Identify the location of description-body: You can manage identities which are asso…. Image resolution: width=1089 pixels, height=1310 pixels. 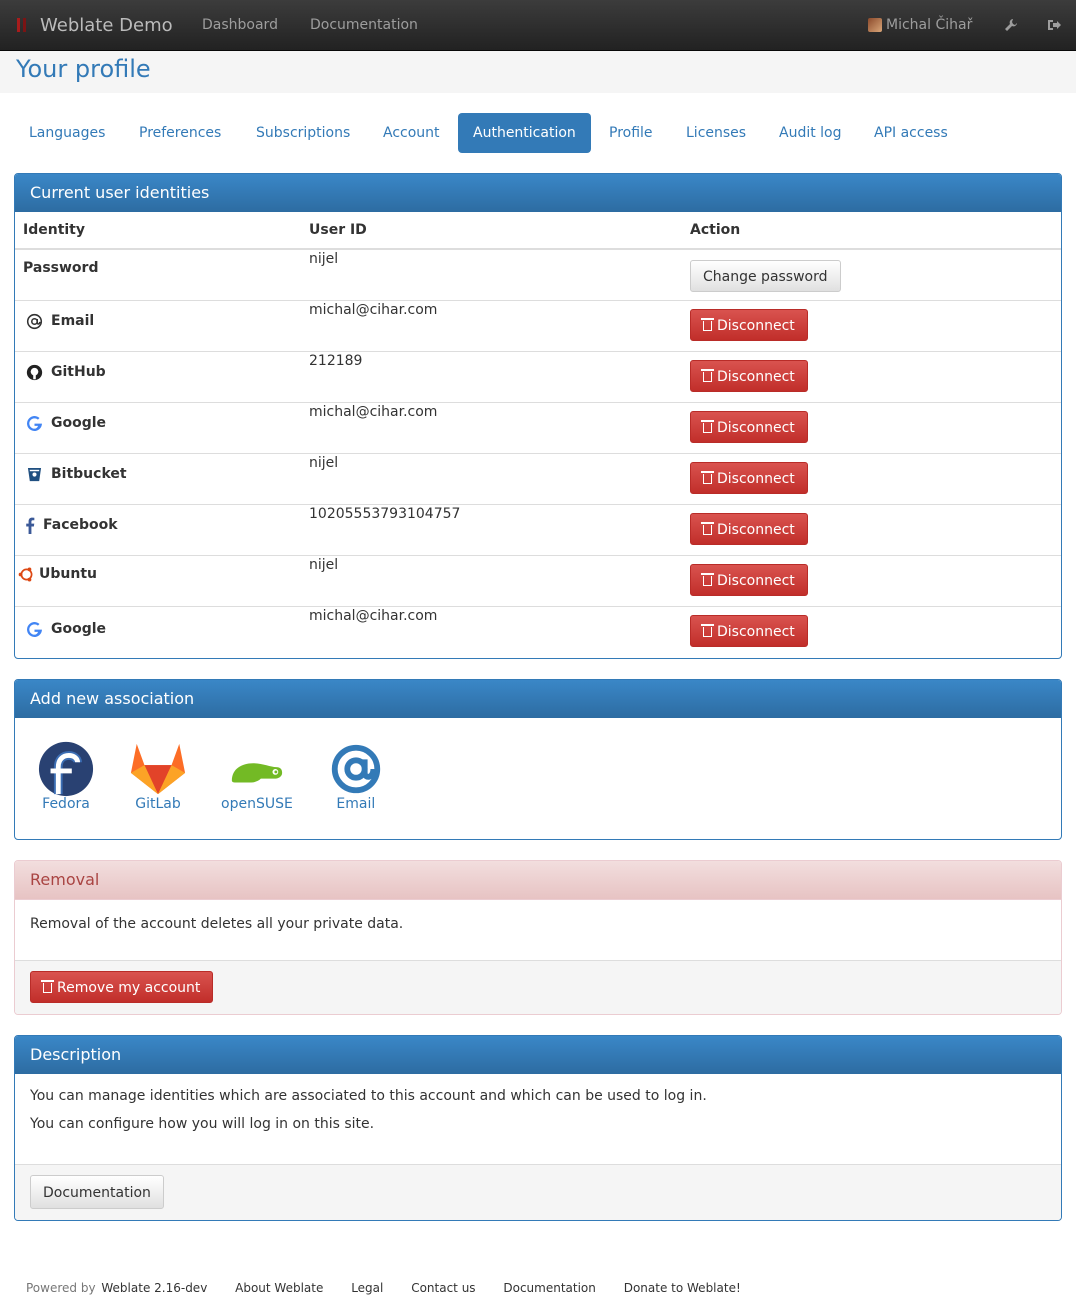
(538, 1119).